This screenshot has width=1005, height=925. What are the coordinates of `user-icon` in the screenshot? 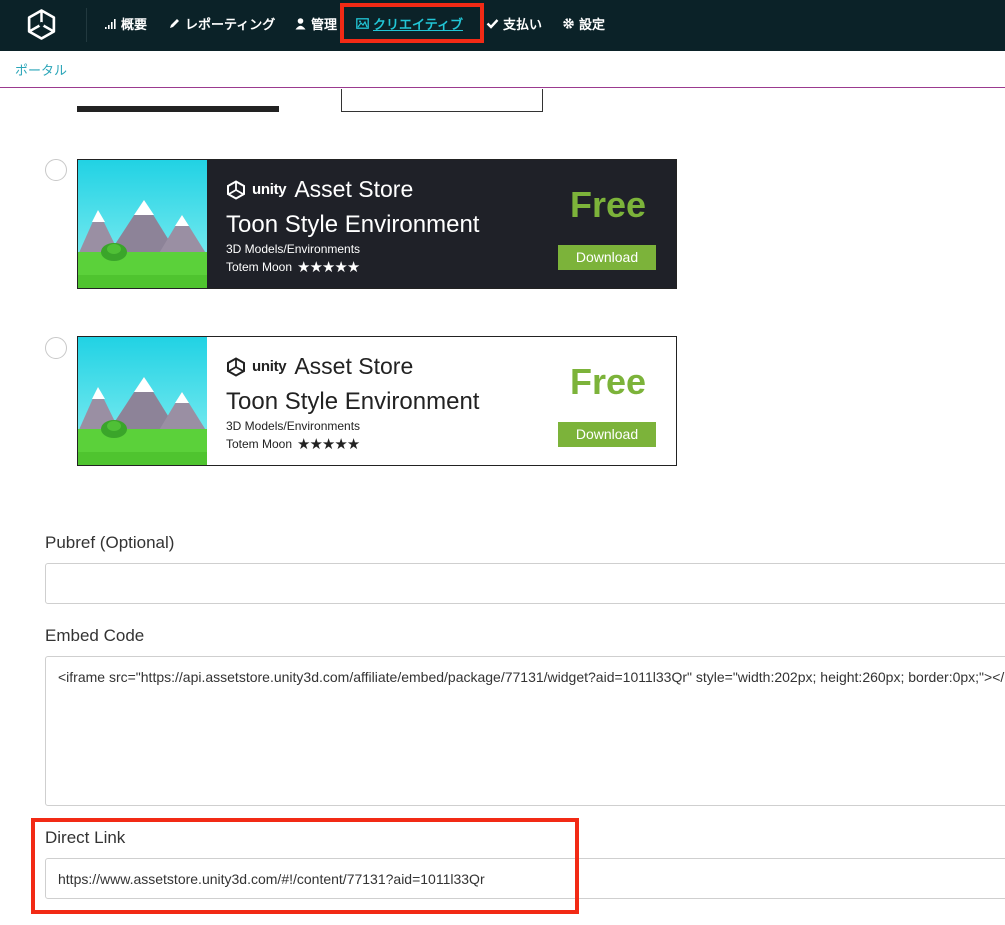 It's located at (300, 23).